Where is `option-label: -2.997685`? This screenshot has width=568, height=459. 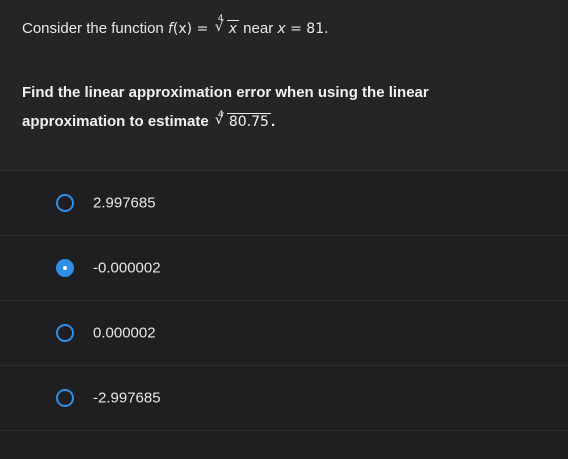 option-label: -2.997685 is located at coordinates (127, 398).